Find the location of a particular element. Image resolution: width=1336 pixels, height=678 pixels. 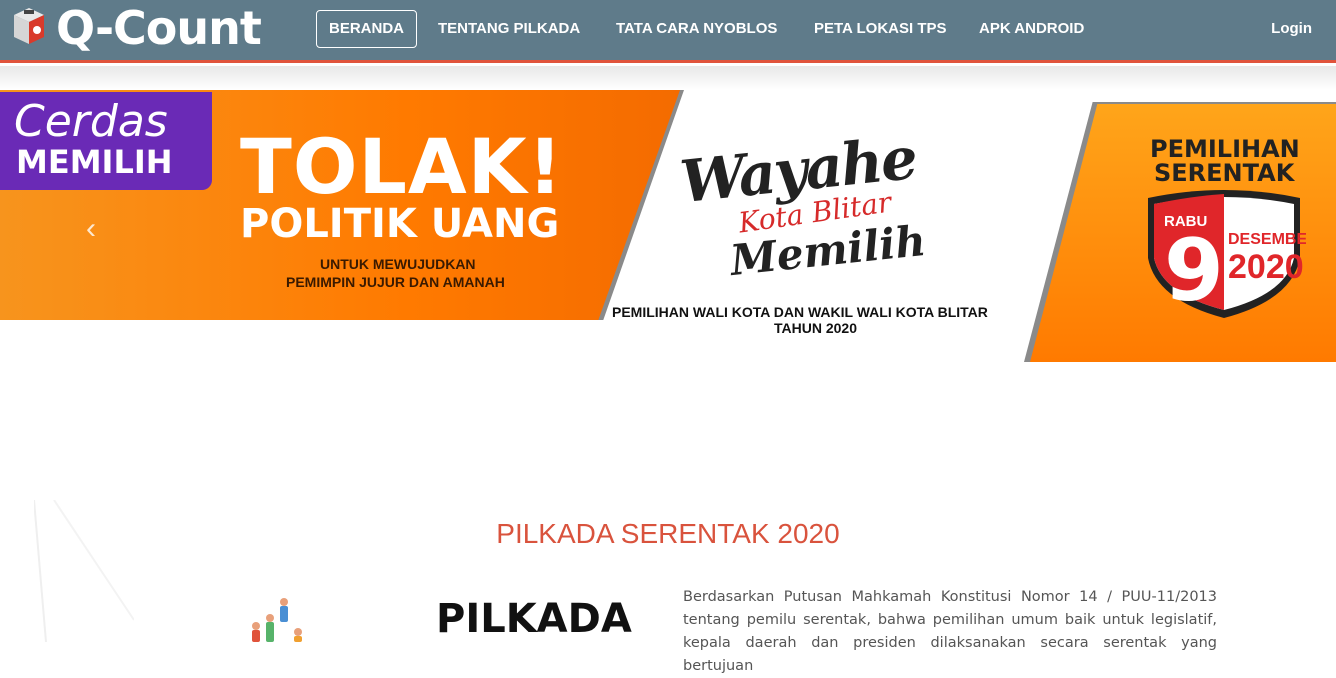

nav-tentang-pilkada: TENTANG PILKADA is located at coordinates (509, 29).